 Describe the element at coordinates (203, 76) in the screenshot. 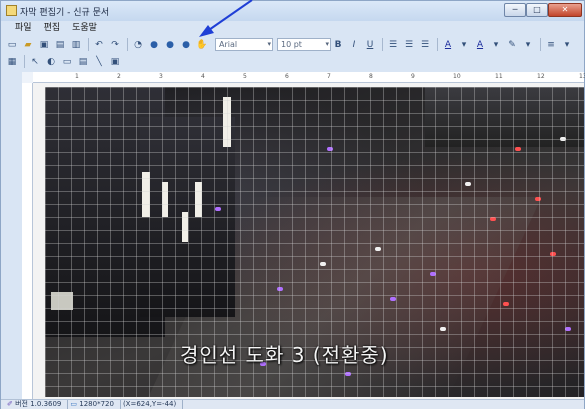

I see `ruler-mark: 4` at that location.